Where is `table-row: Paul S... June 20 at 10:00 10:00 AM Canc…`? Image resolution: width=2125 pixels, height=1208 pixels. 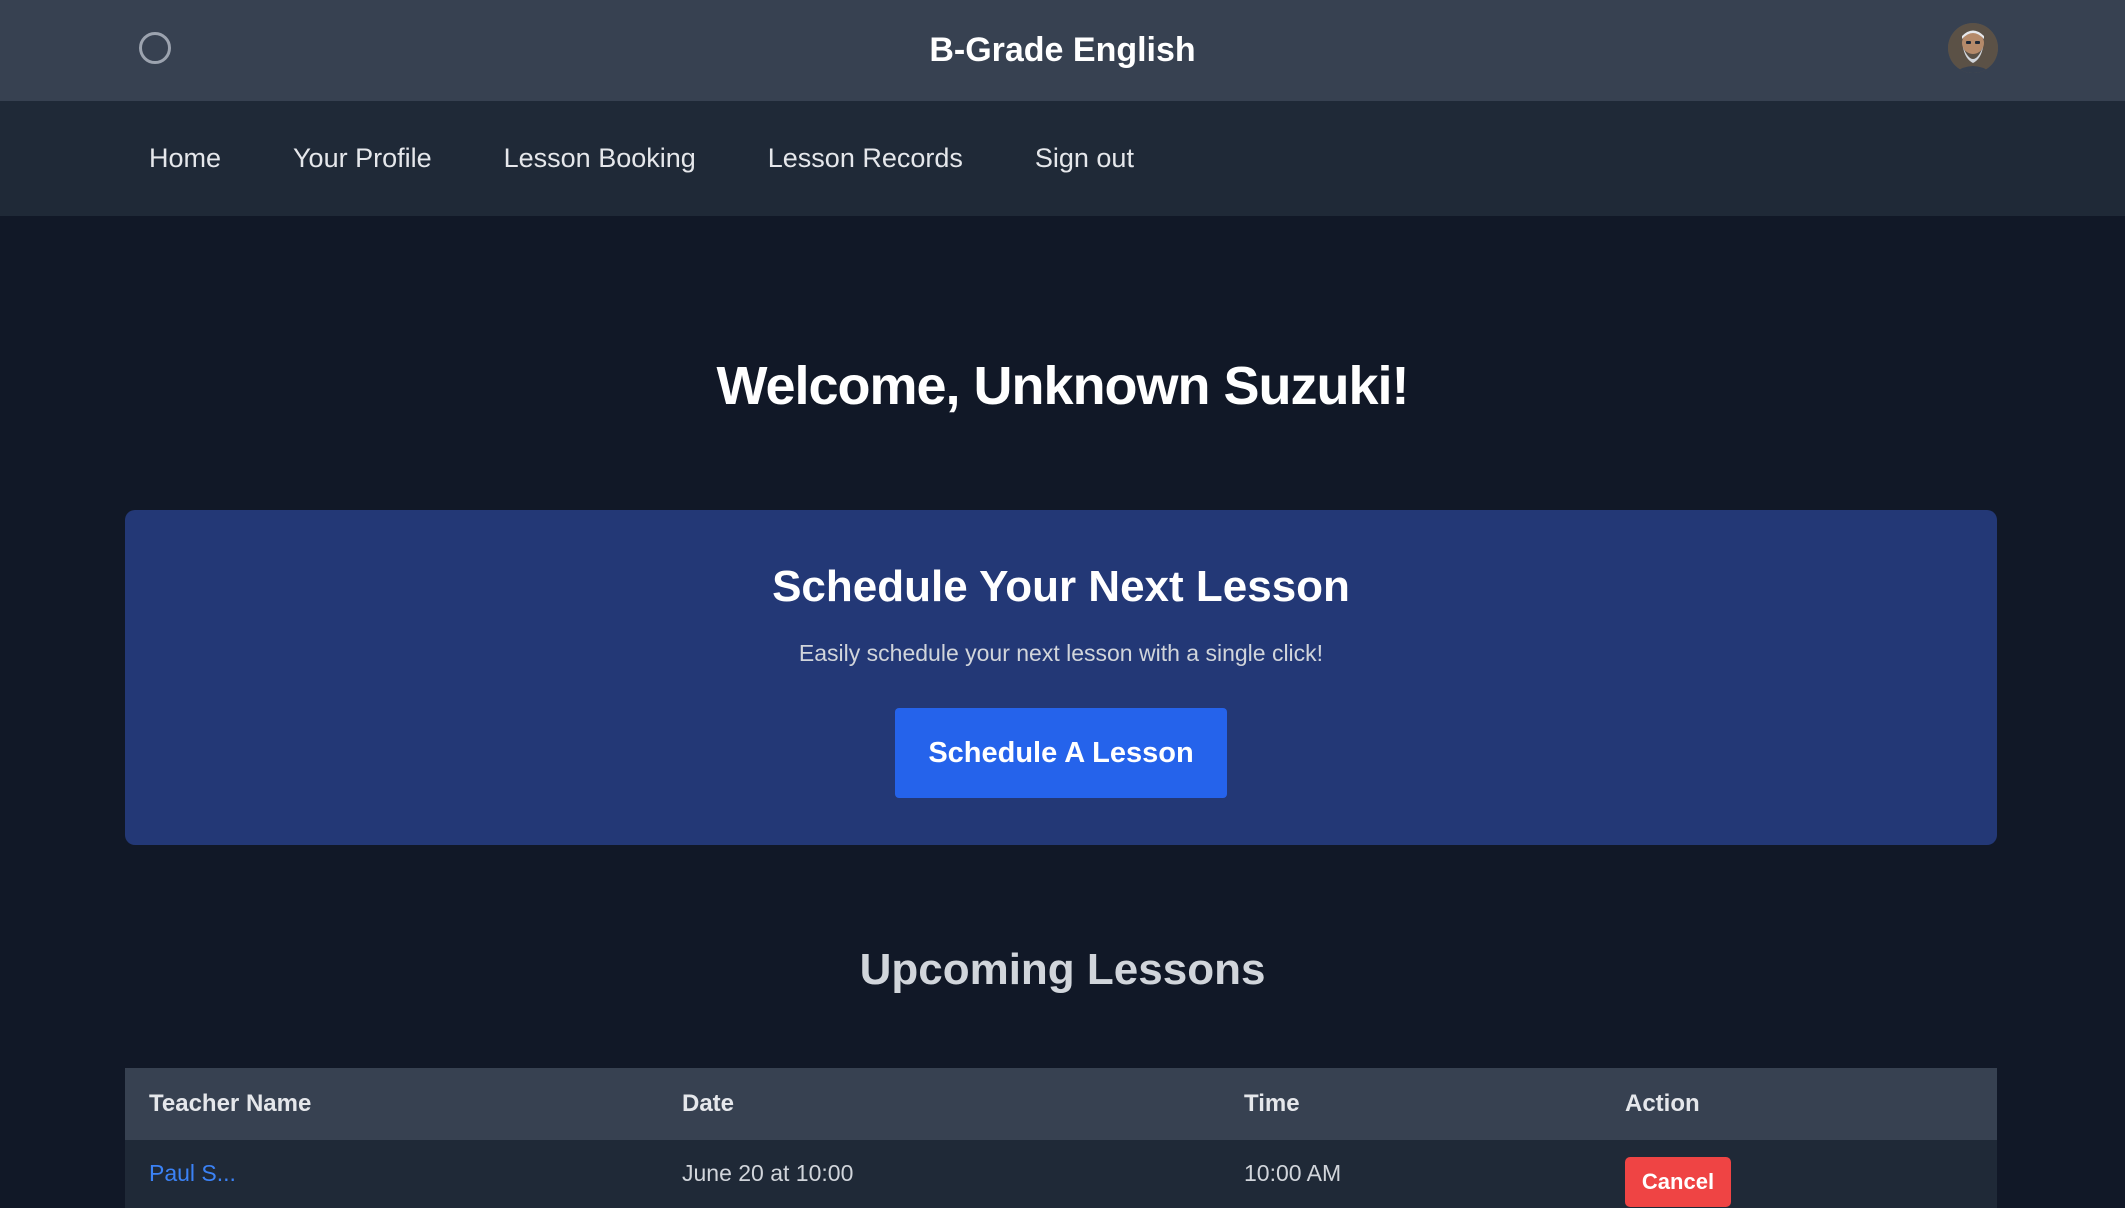
table-row: Paul S... June 20 at 10:00 10:00 AM Canc… is located at coordinates (1061, 1174).